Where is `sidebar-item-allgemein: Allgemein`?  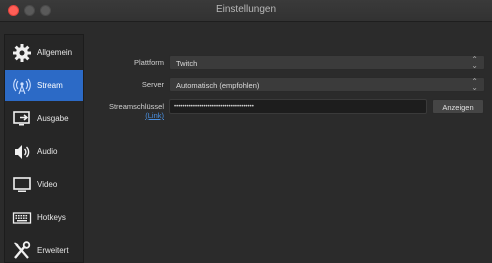
sidebar-item-allgemein: Allgemein is located at coordinates (44, 52).